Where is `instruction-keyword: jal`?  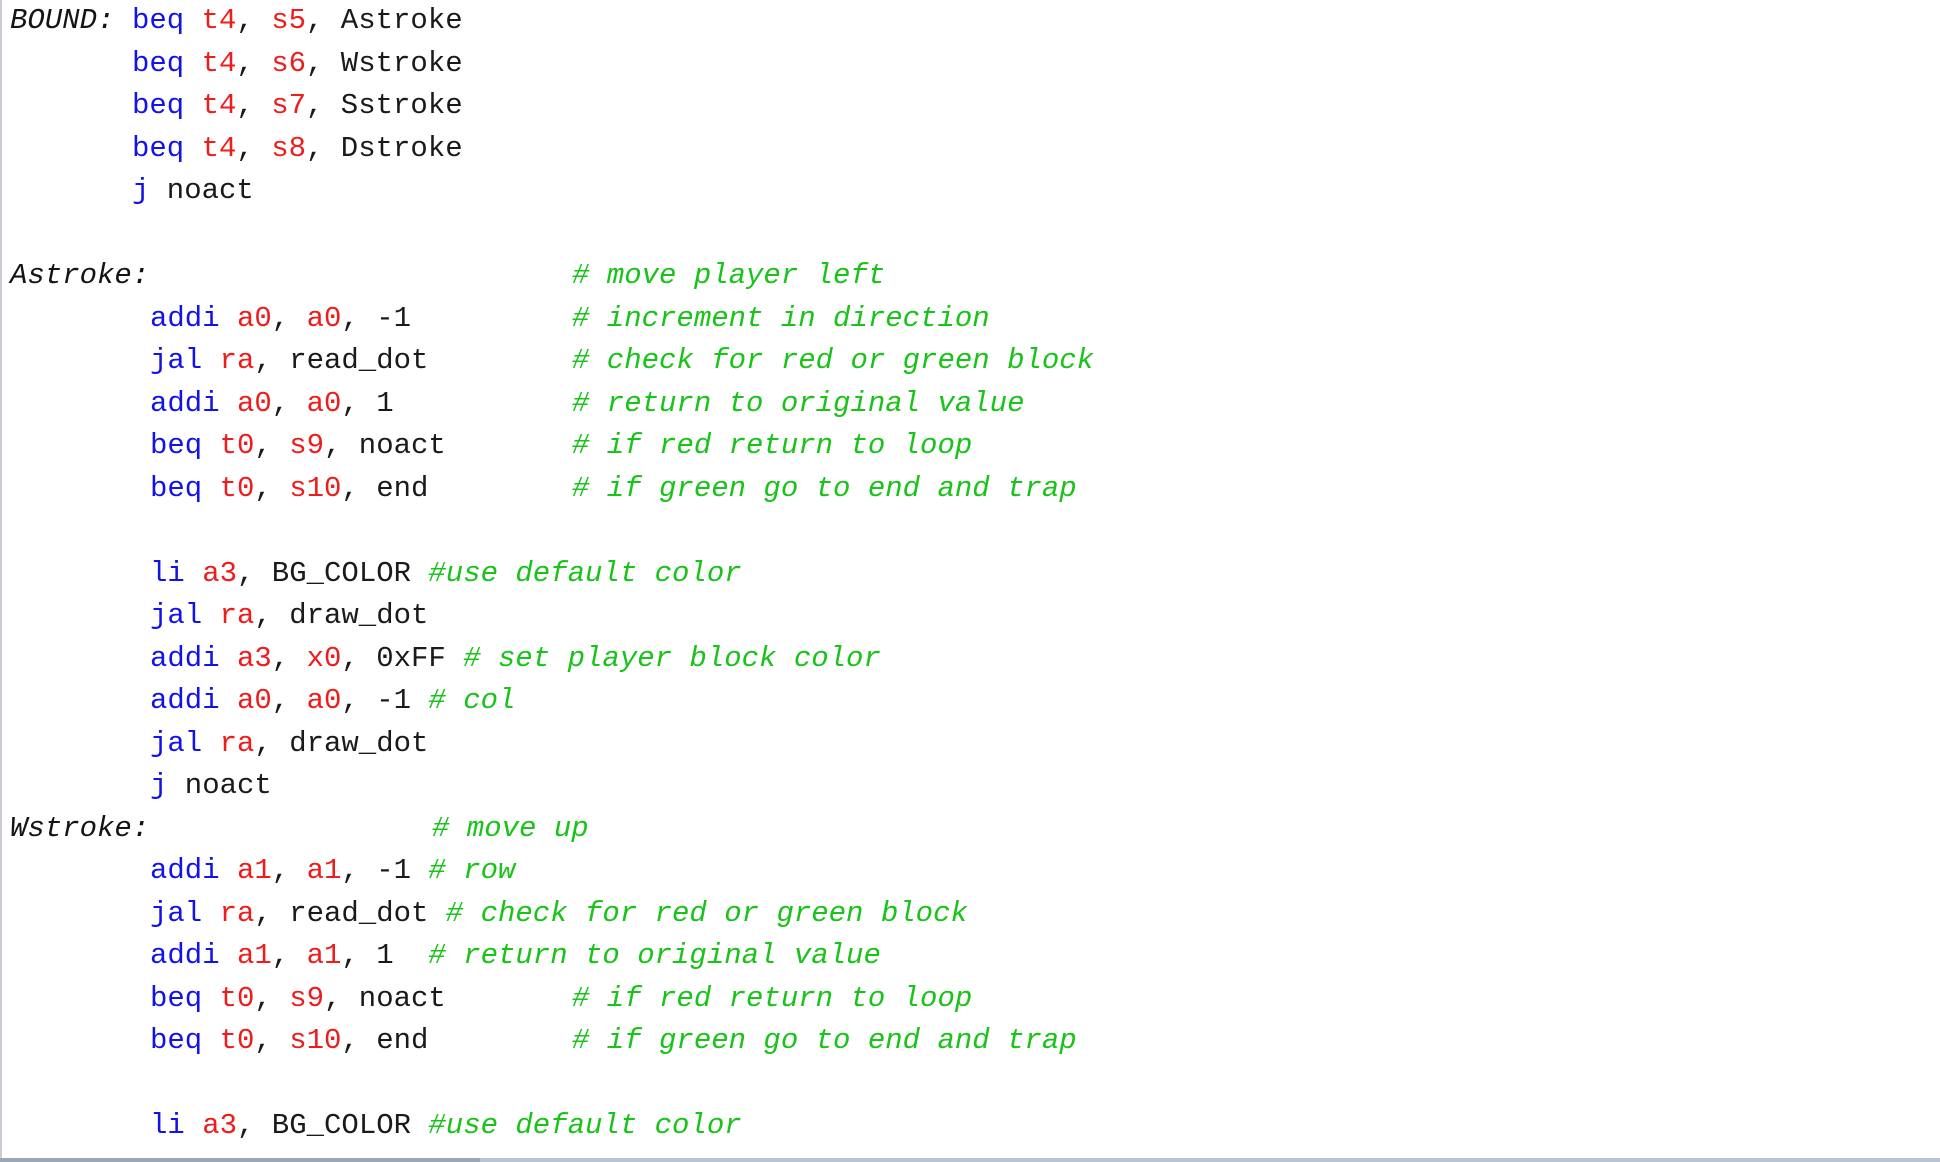 instruction-keyword: jal is located at coordinates (176, 913).